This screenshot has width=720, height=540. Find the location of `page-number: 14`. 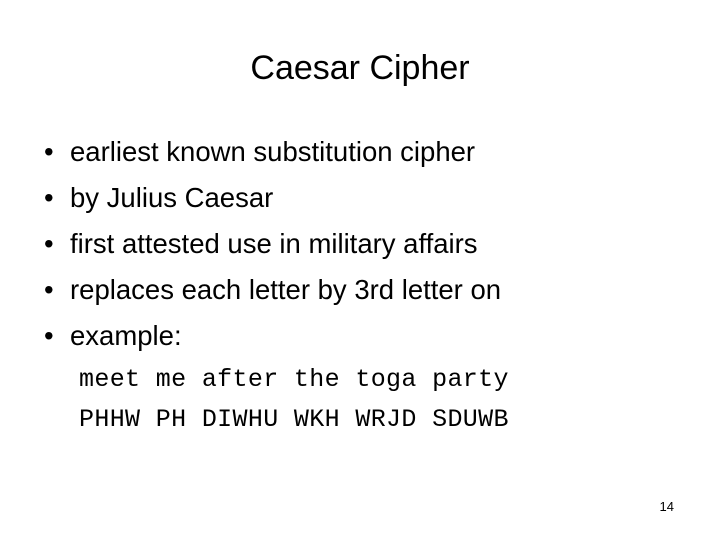

page-number: 14 is located at coordinates (666, 506).